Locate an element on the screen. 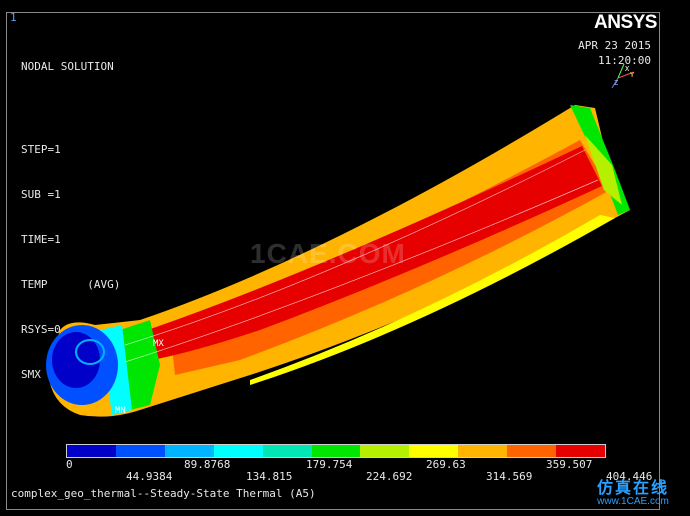  legend-label: 0 is located at coordinates (69, 464).